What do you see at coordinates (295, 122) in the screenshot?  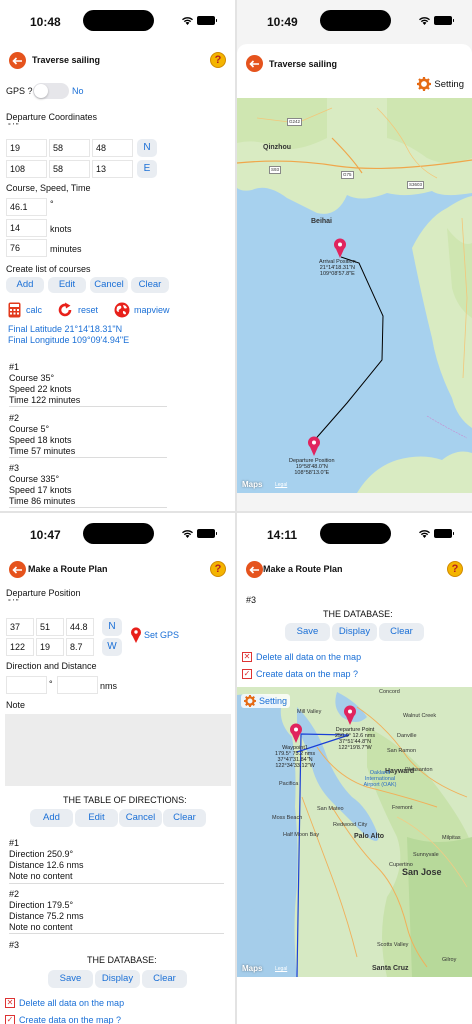 I see `road-shield: G242` at bounding box center [295, 122].